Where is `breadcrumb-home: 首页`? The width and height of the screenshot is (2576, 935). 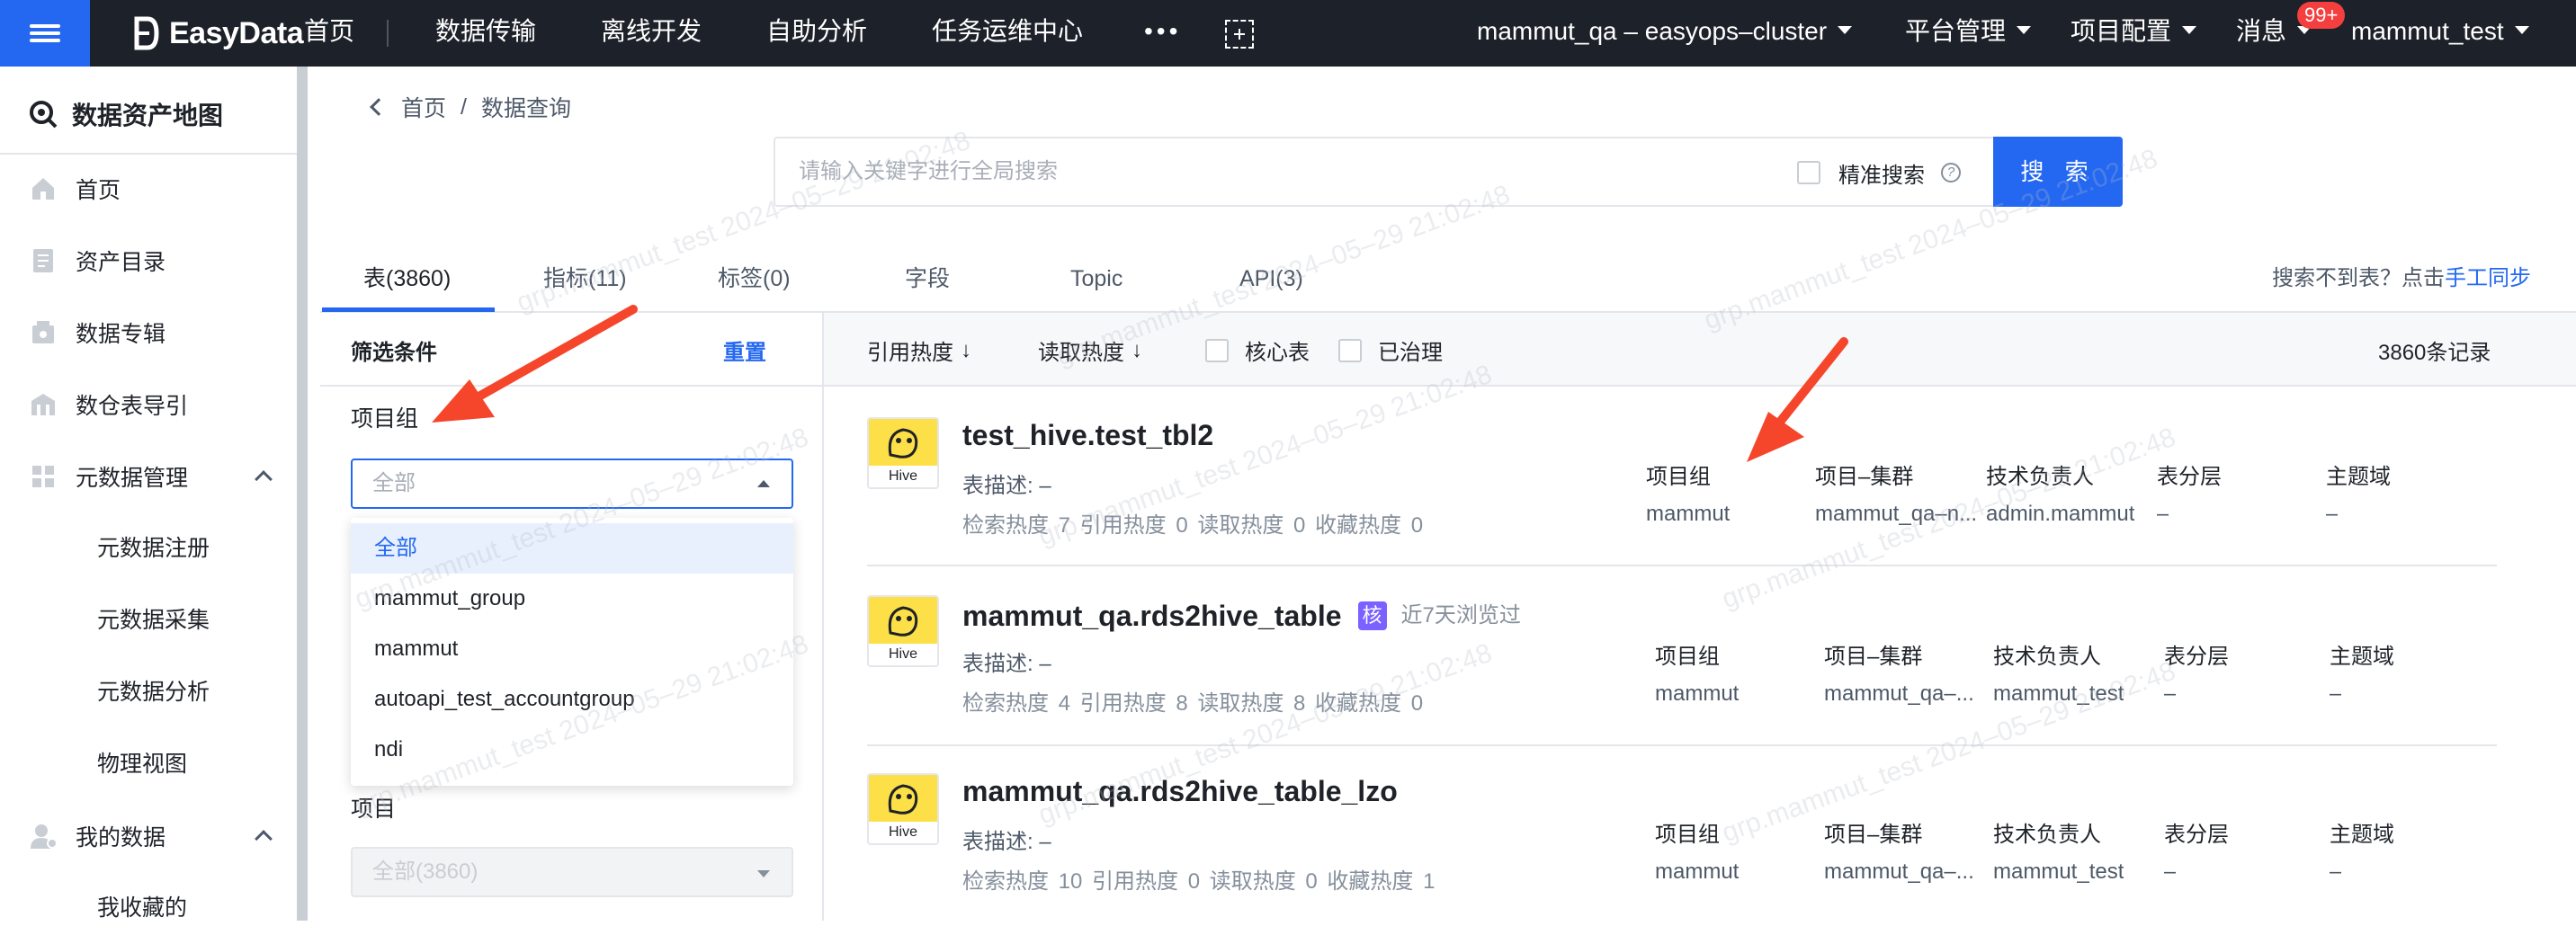 breadcrumb-home: 首页 is located at coordinates (423, 107).